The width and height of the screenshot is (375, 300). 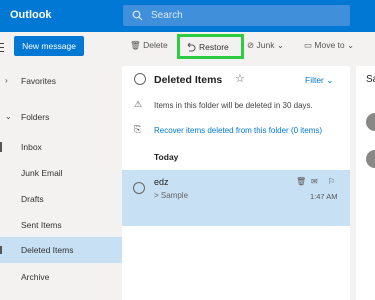 What do you see at coordinates (137, 15) in the screenshot?
I see `search-icon` at bounding box center [137, 15].